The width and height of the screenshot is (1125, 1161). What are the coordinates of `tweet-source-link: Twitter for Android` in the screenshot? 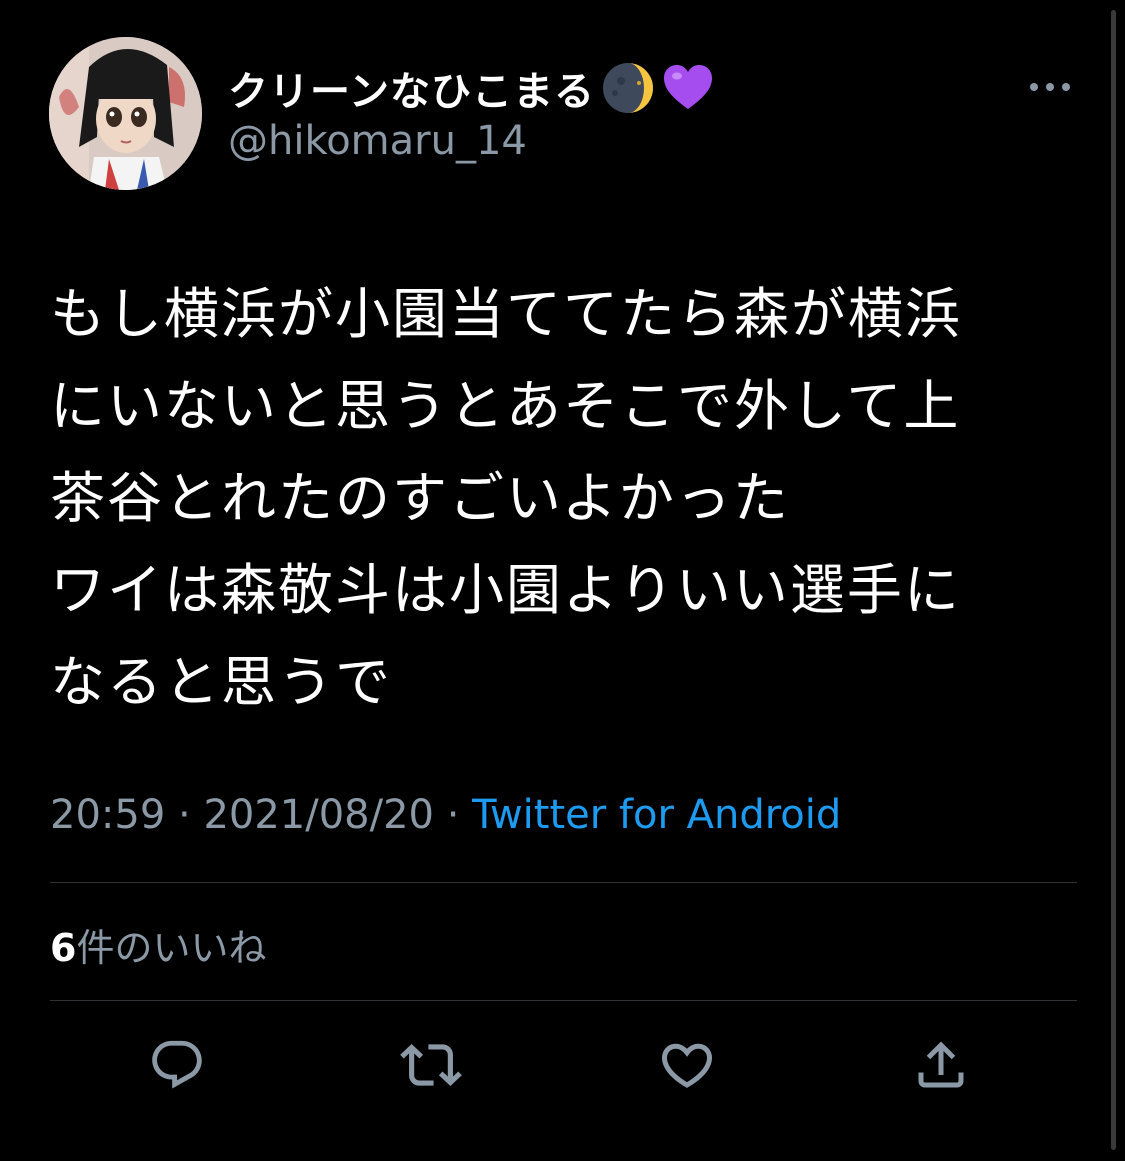 It's located at (656, 815).